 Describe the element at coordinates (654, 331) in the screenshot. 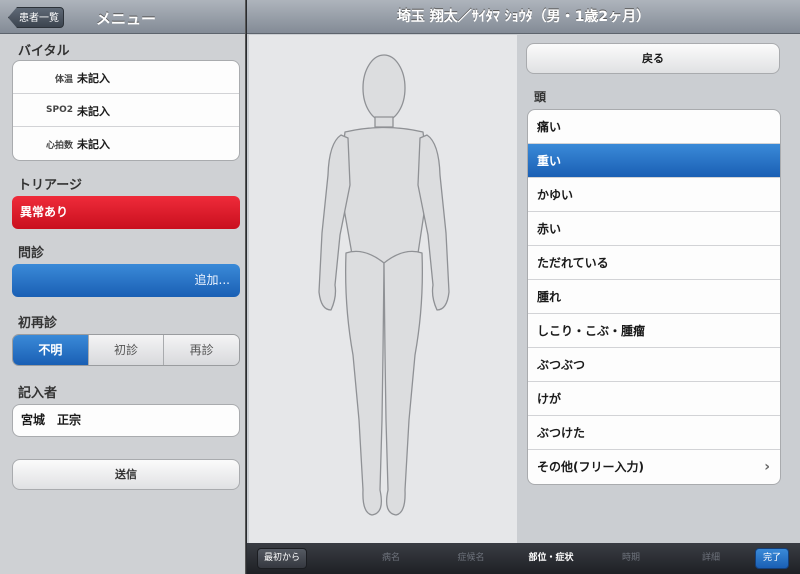

I see `symptom-item: しこり・こぶ・腫瘤` at that location.